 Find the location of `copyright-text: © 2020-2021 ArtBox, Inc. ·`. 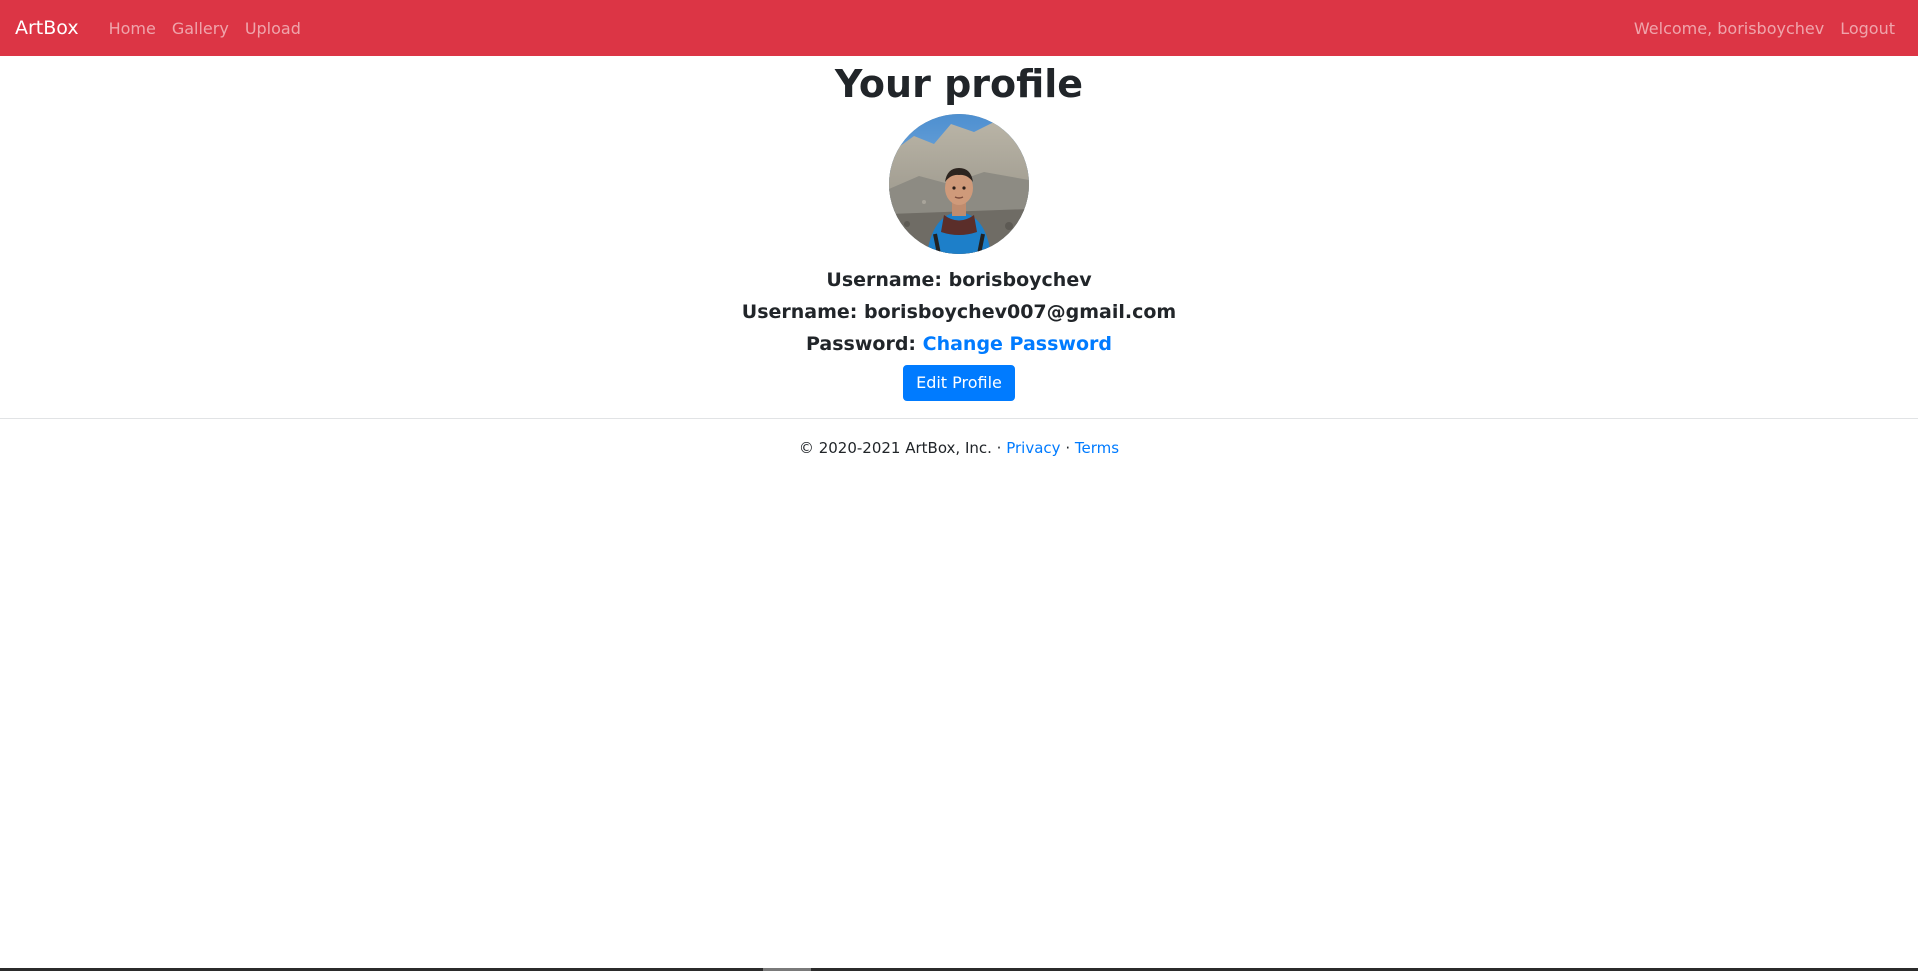

copyright-text: © 2020-2021 ArtBox, Inc. · is located at coordinates (900, 448).